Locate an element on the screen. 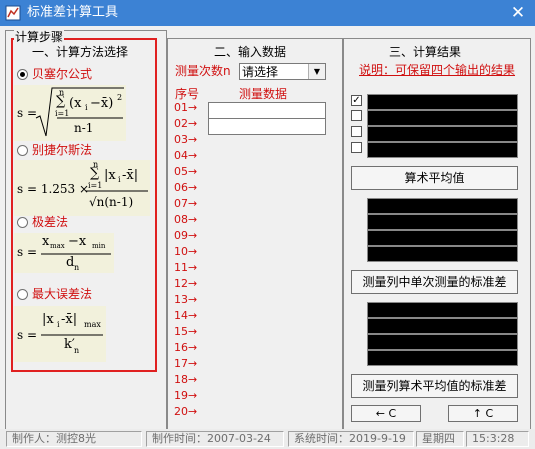 This screenshot has width=535, height=449. close-button: ✕ is located at coordinates (518, 13).